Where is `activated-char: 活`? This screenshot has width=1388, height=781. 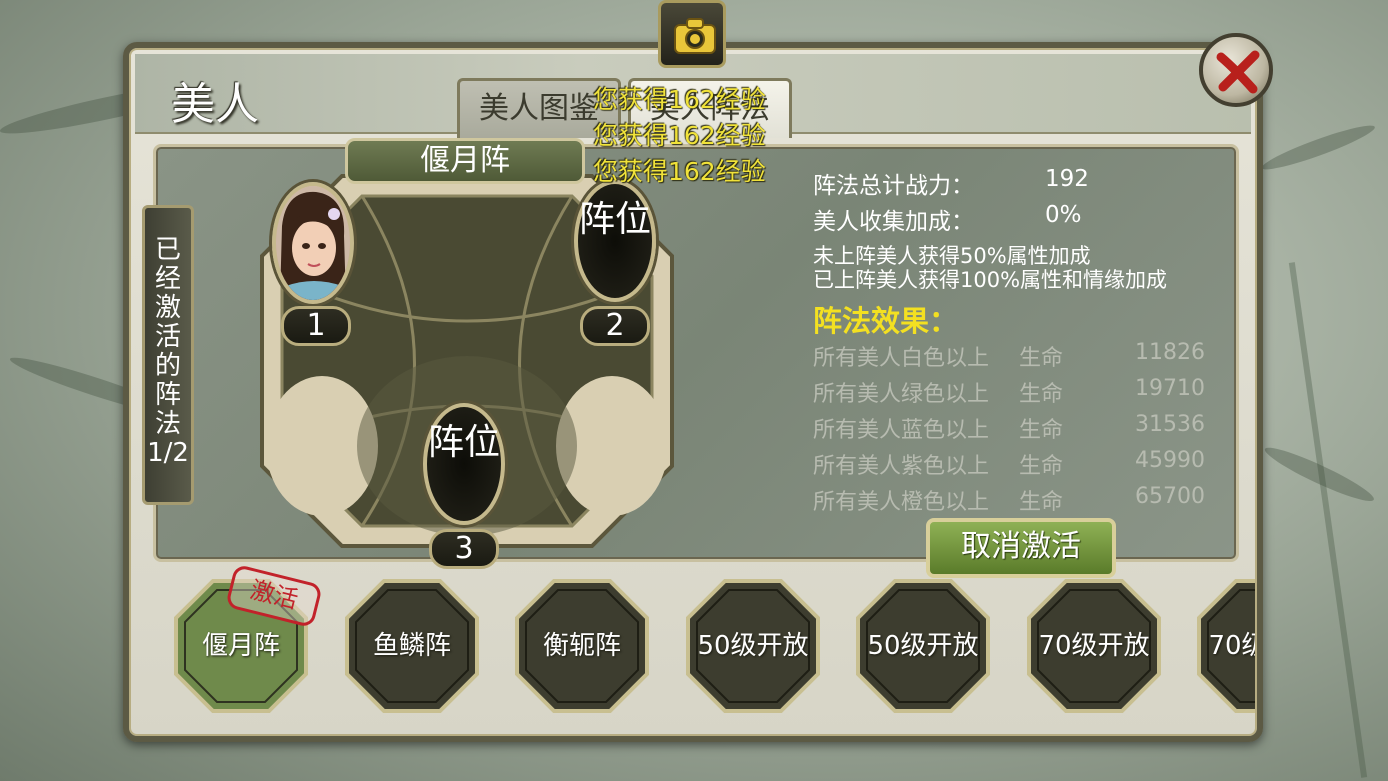 activated-char: 活 is located at coordinates (167, 337).